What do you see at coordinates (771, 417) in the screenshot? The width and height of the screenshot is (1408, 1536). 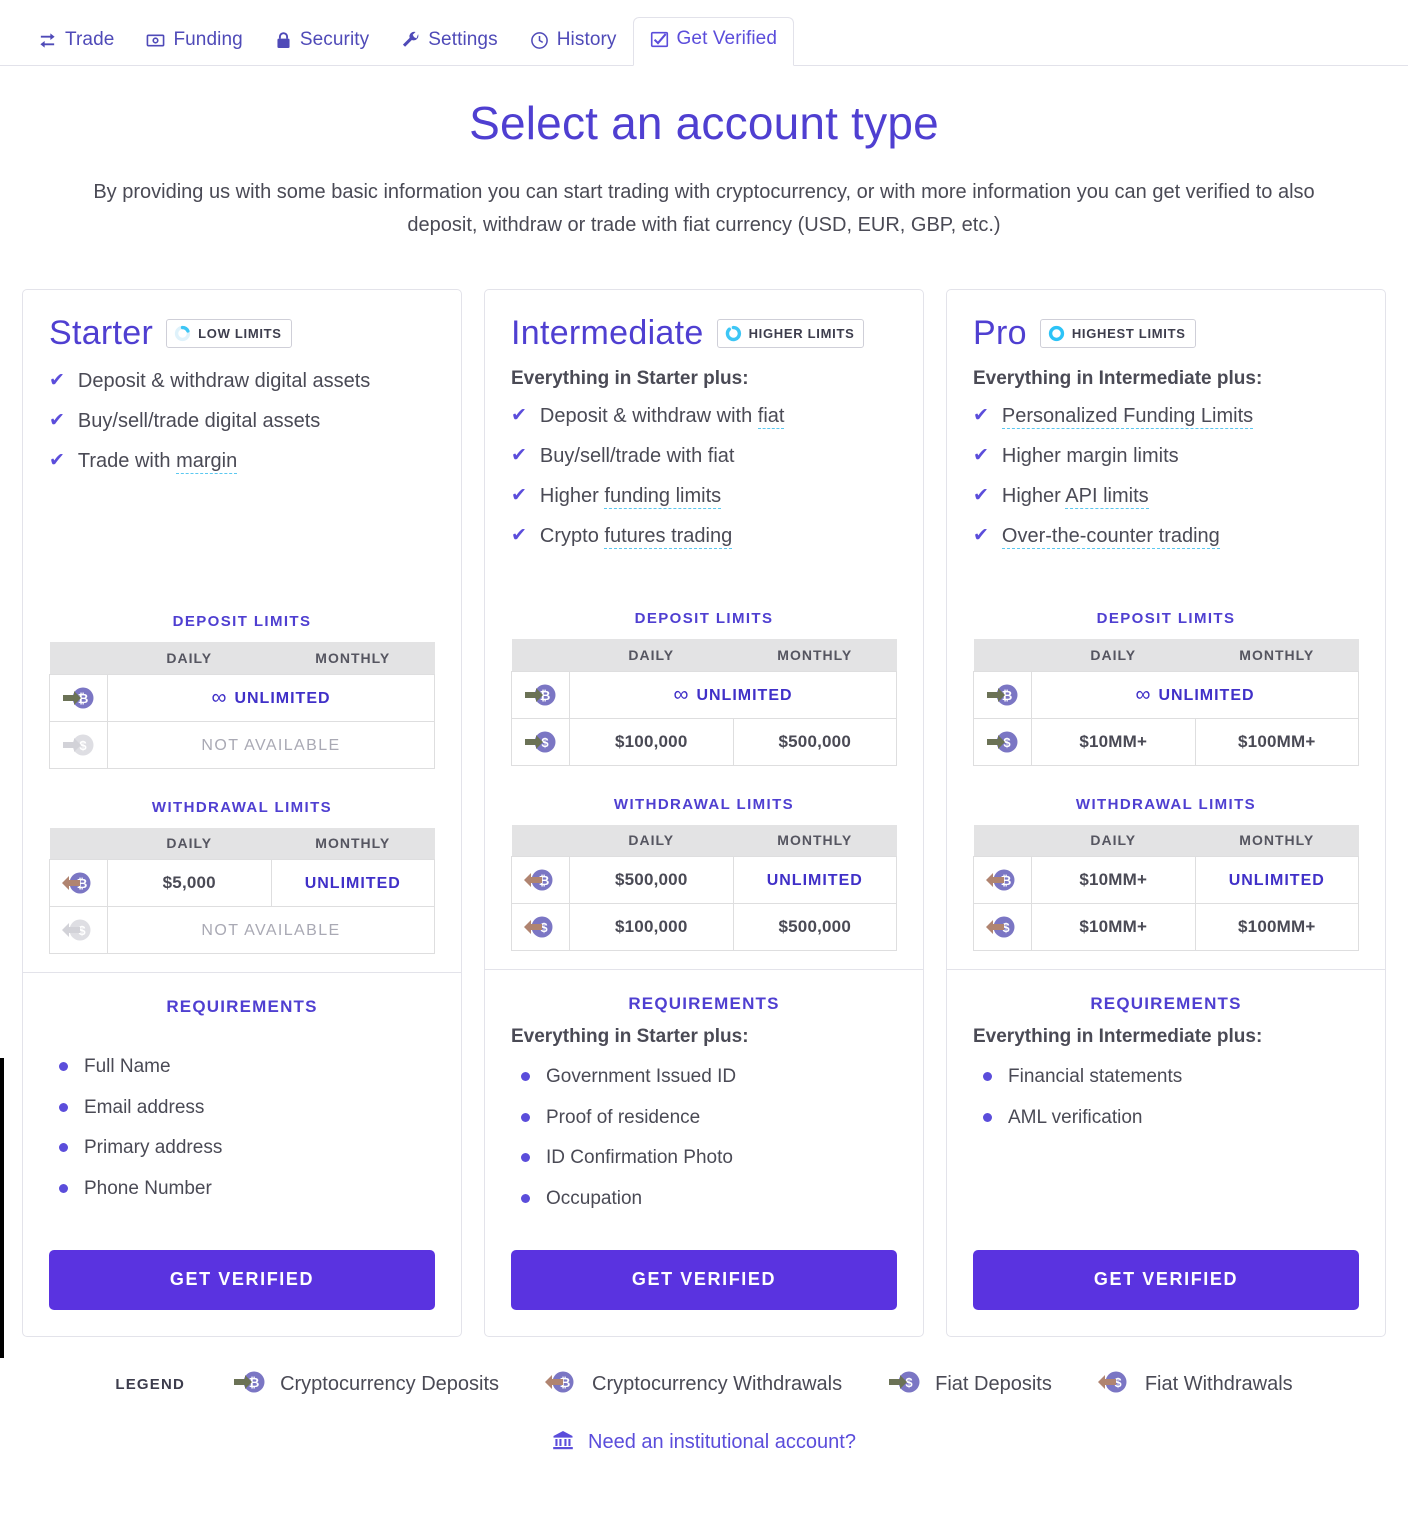 I see `feature-link: fiat` at bounding box center [771, 417].